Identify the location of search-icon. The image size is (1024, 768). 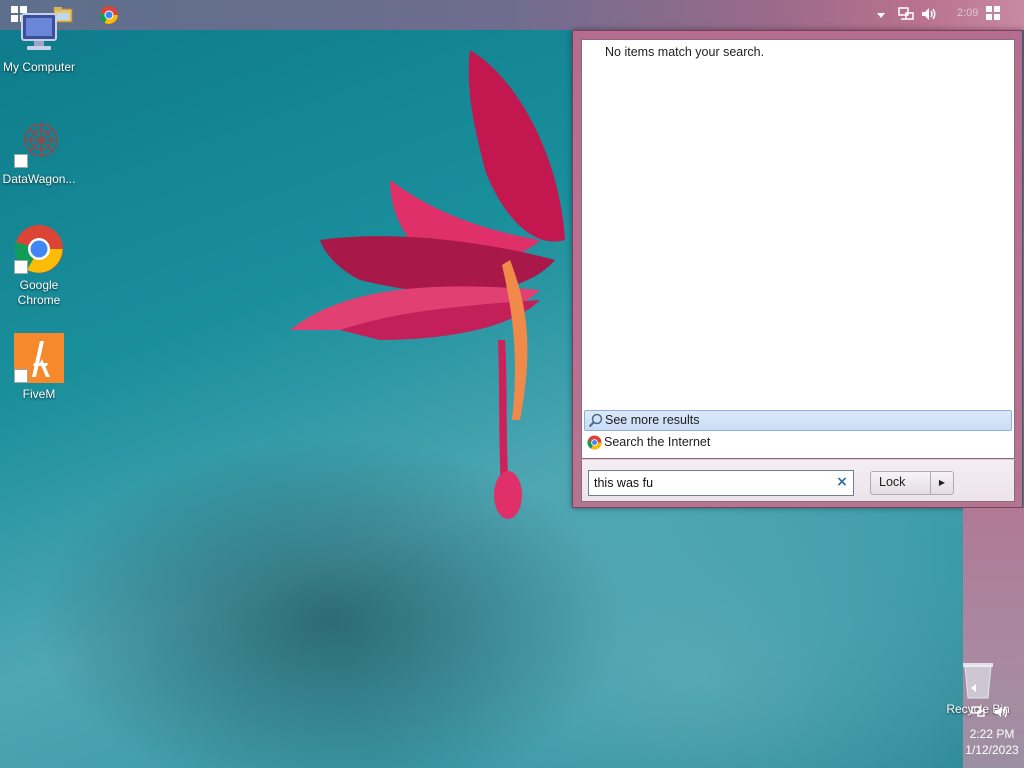
(595, 420).